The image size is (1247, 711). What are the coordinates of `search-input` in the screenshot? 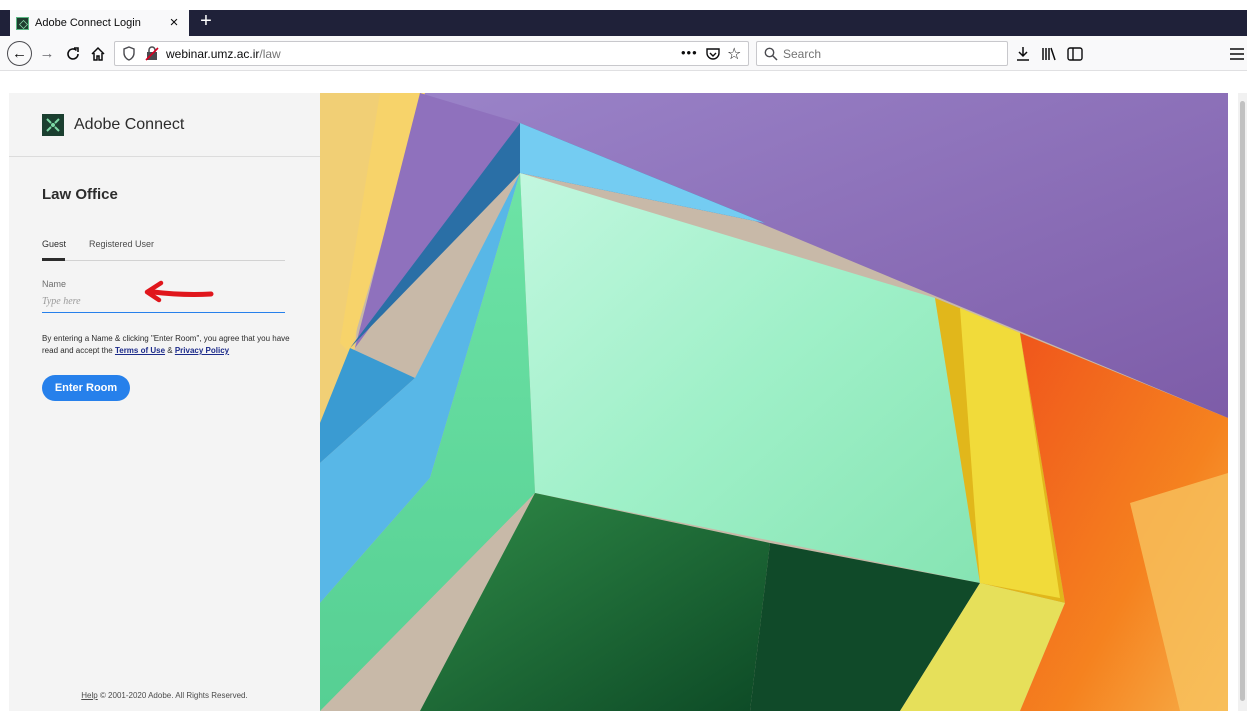 It's located at (893, 54).